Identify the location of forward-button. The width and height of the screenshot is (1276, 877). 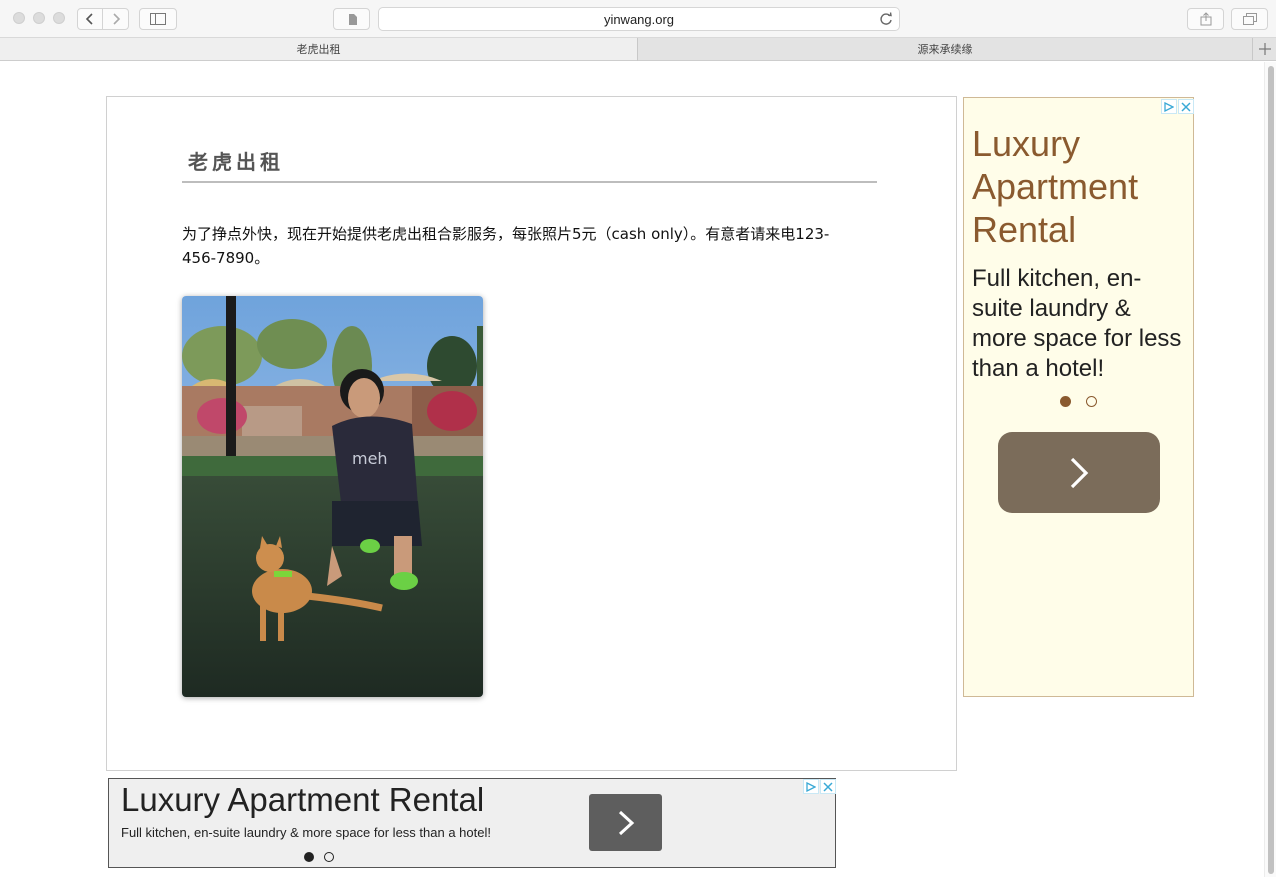
(116, 19).